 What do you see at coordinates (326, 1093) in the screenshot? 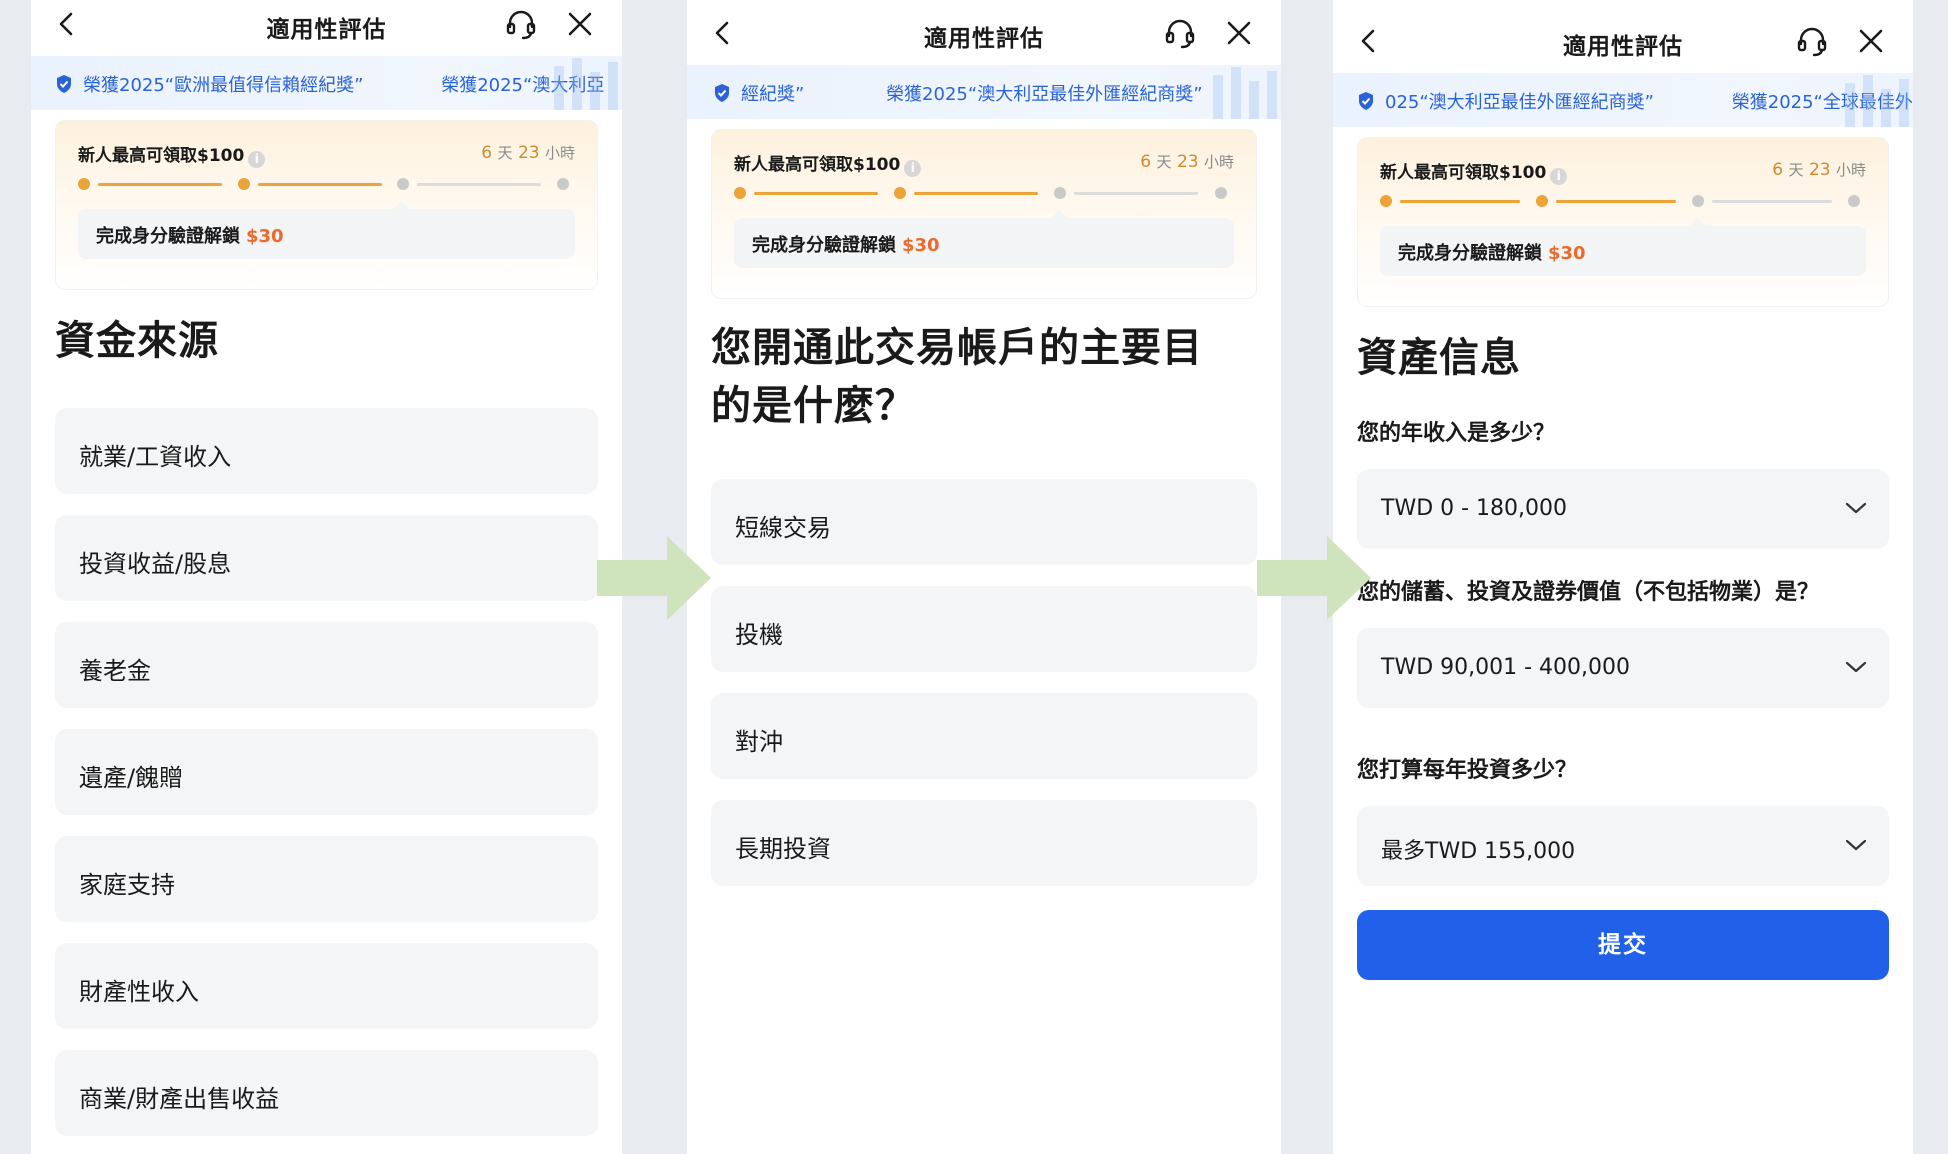
I see `option-business-sale-proceeds: 商業/財產出售收益` at bounding box center [326, 1093].